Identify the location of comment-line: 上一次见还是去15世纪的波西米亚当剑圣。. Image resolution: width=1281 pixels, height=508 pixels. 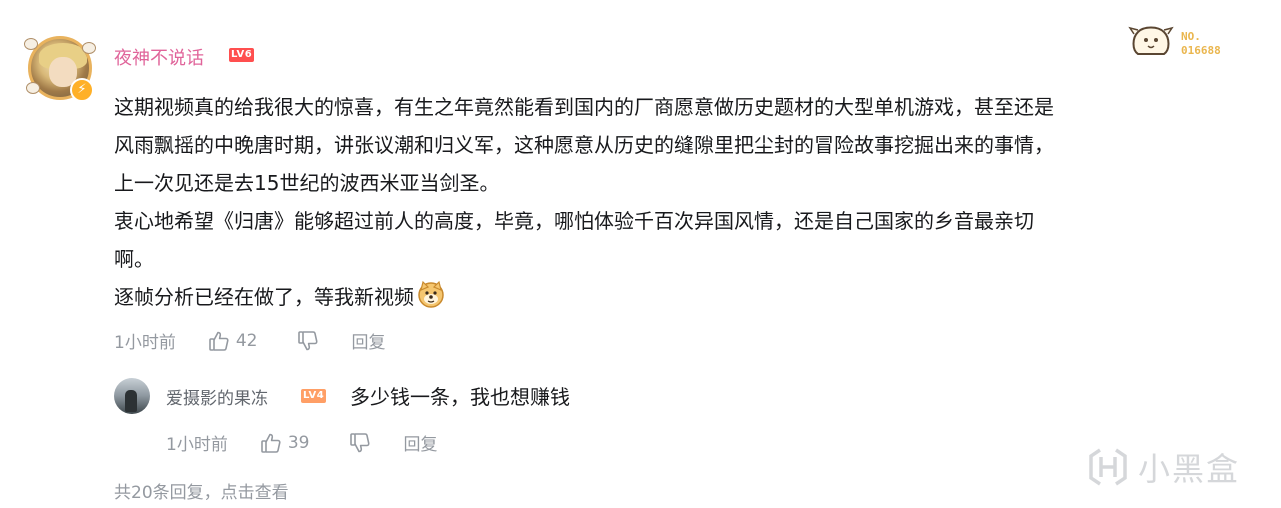
(307, 183).